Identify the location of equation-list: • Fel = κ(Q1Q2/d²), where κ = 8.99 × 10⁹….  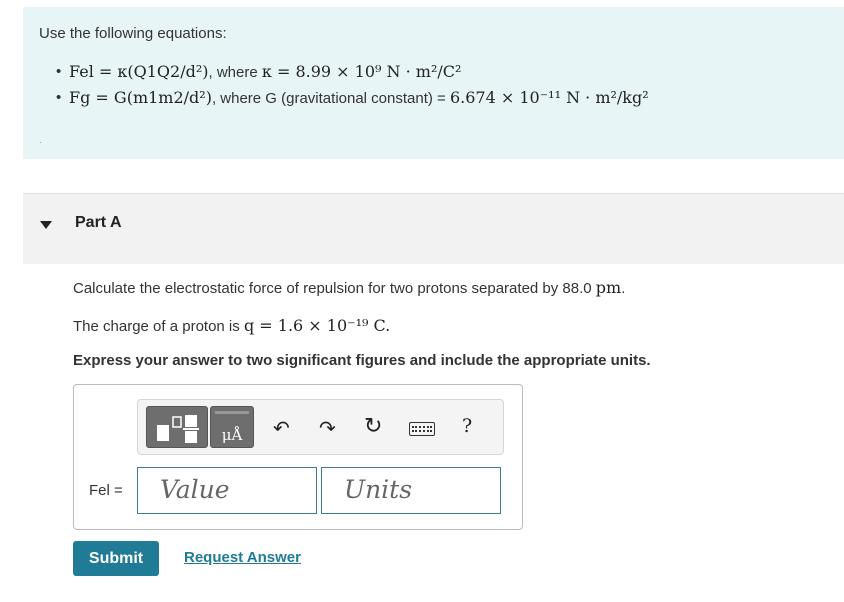
(352, 85).